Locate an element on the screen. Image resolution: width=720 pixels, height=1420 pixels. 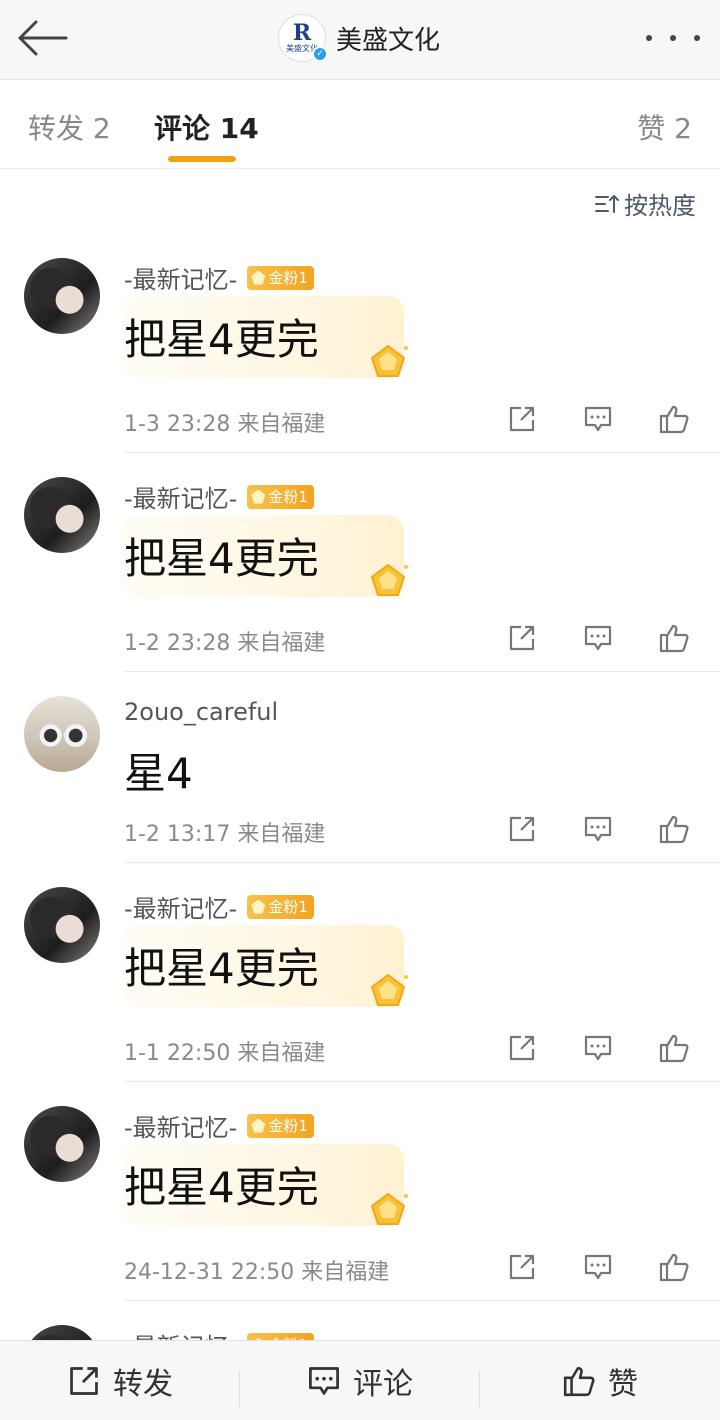
top-bar: R 美盛文化 美盛文化 ✓ is located at coordinates (360, 40).